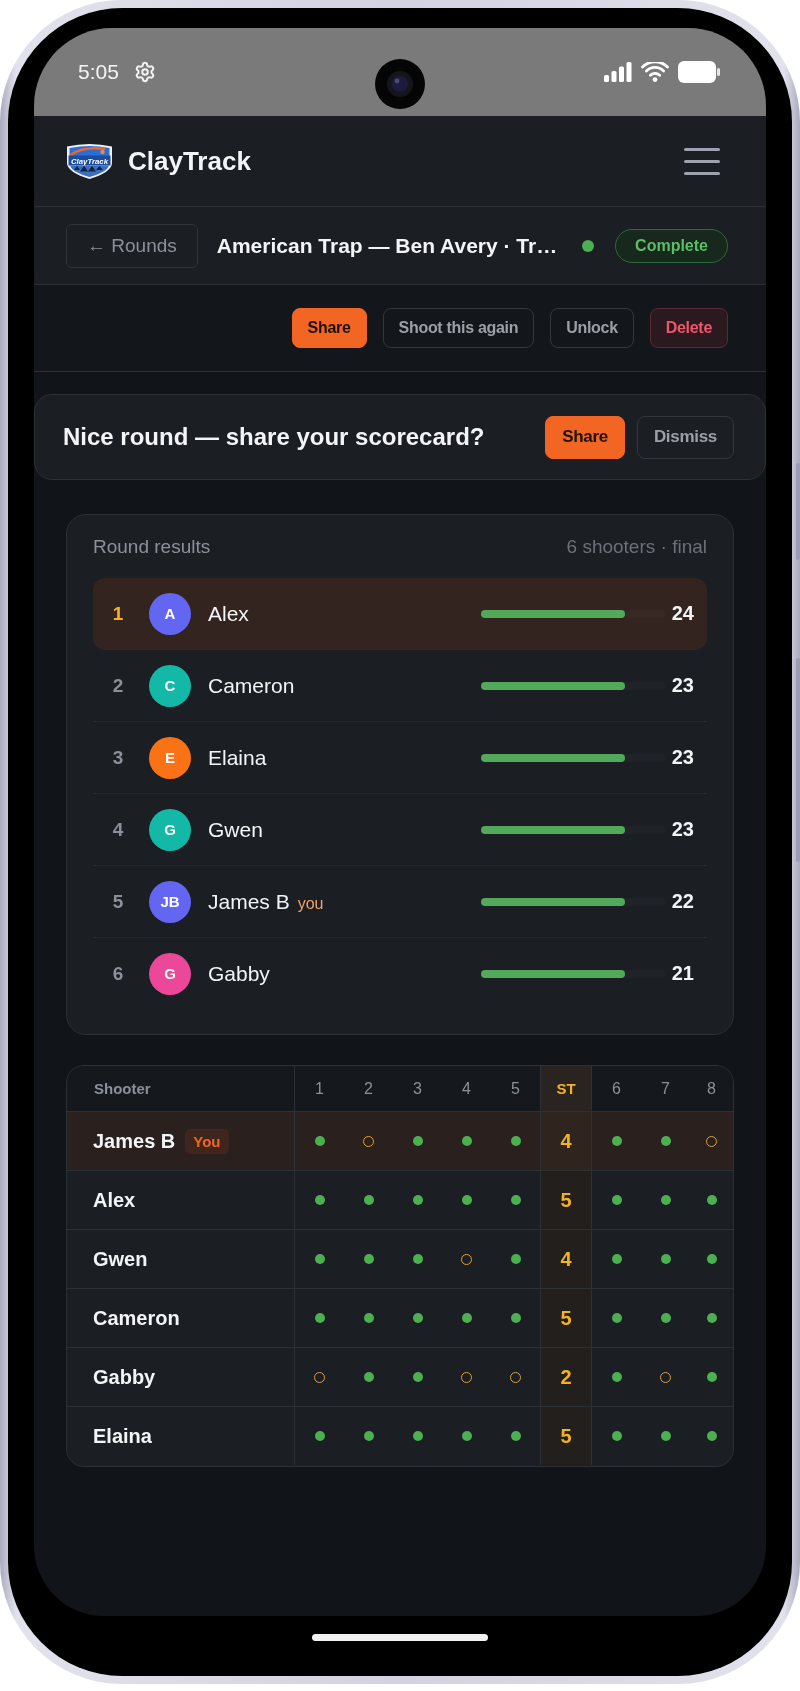 The width and height of the screenshot is (800, 1691). What do you see at coordinates (89, 161) in the screenshot?
I see `shield-logo-icon: ClayTrack` at bounding box center [89, 161].